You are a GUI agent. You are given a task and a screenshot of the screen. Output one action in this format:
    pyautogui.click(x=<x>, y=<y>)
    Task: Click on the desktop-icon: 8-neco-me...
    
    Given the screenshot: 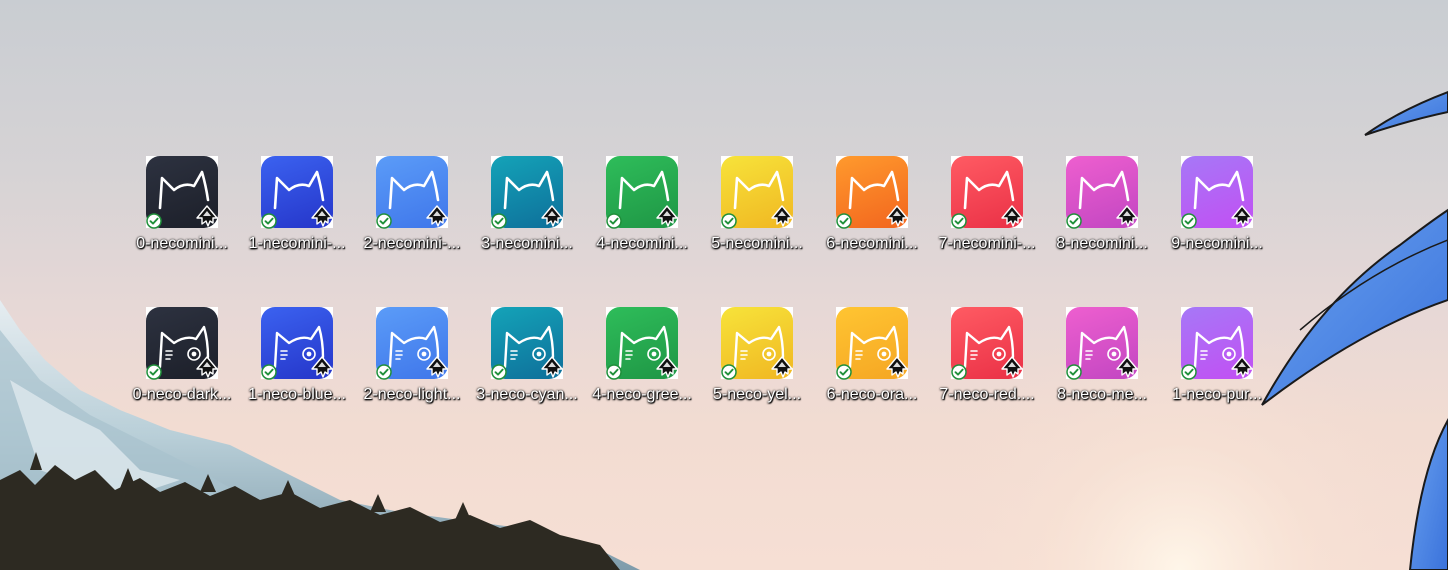 What is the action you would take?
    pyautogui.click(x=1102, y=362)
    